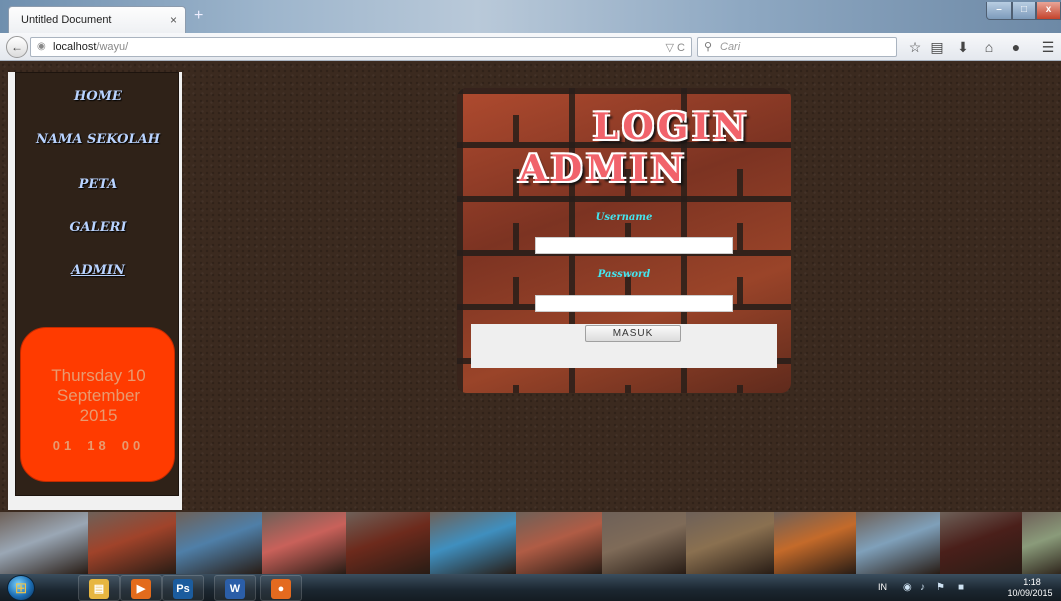 The width and height of the screenshot is (1061, 601). Describe the element at coordinates (1016, 47) in the screenshot. I see `chat-icon: ●` at that location.